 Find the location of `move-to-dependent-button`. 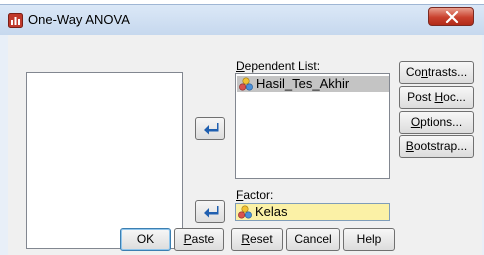

move-to-dependent-button is located at coordinates (210, 128).